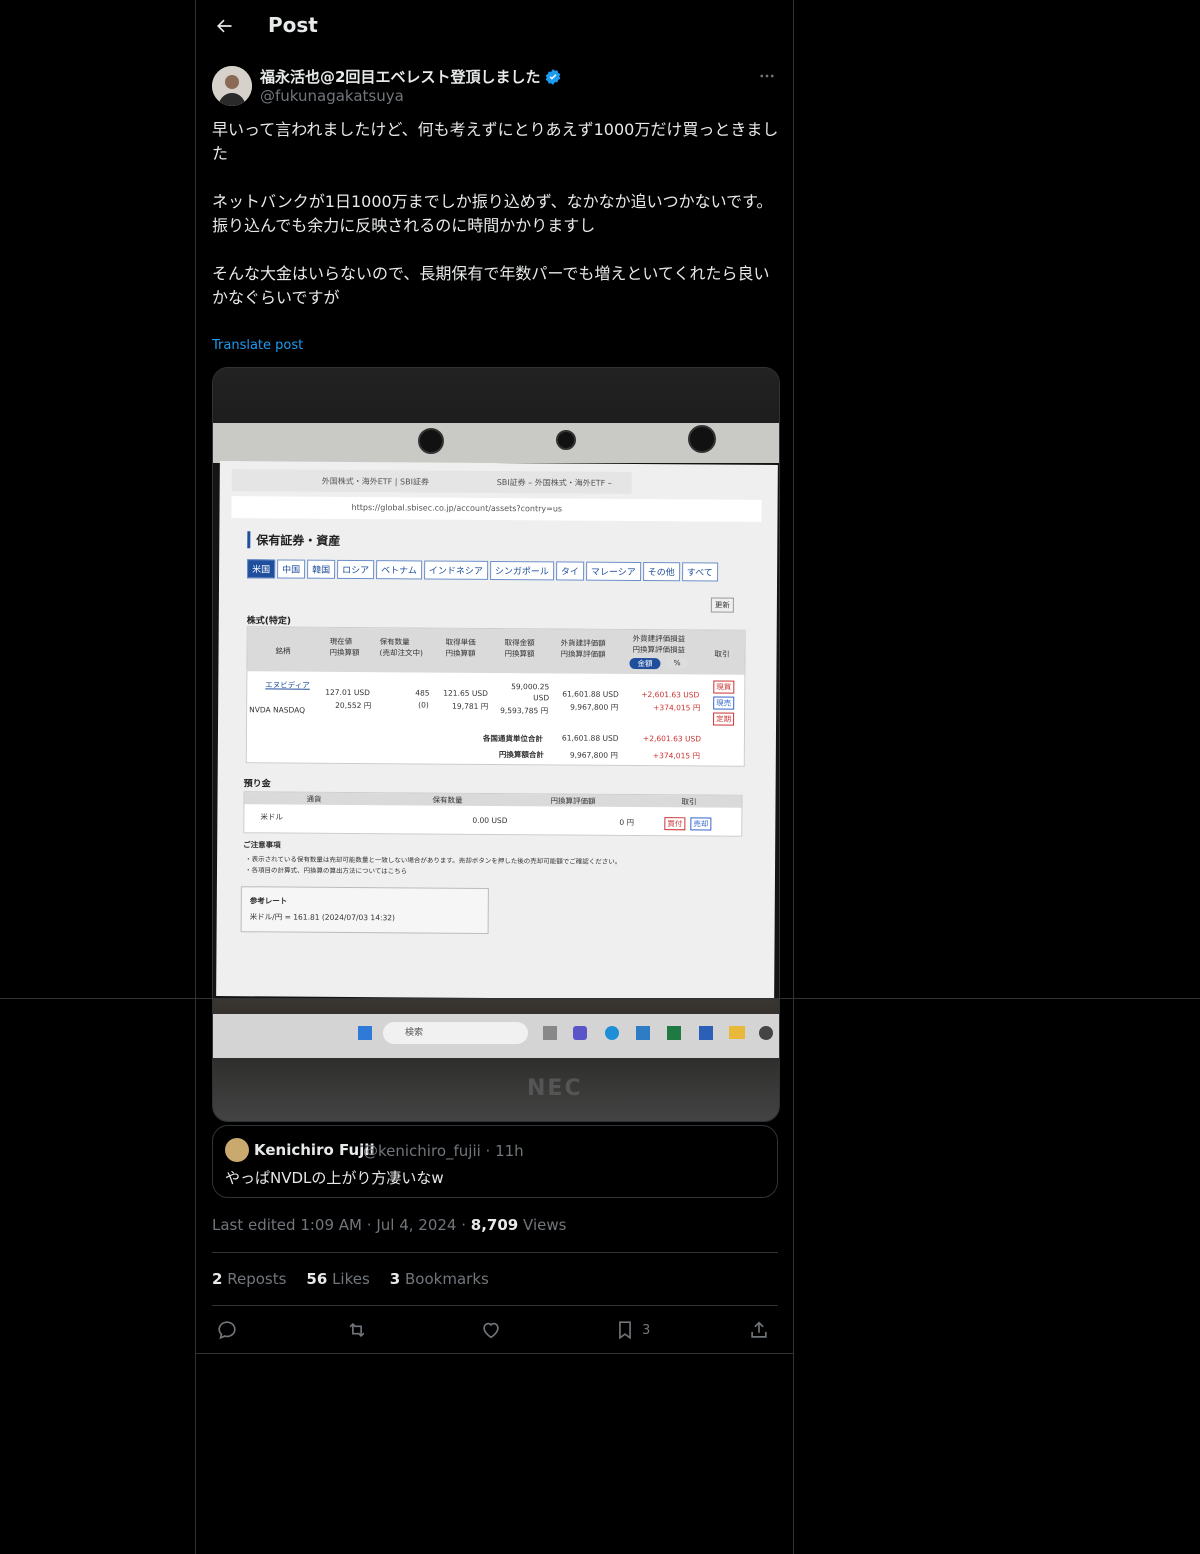  What do you see at coordinates (590, 738) in the screenshot?
I see `subtotal-fx-value: 61,601.88 USD` at bounding box center [590, 738].